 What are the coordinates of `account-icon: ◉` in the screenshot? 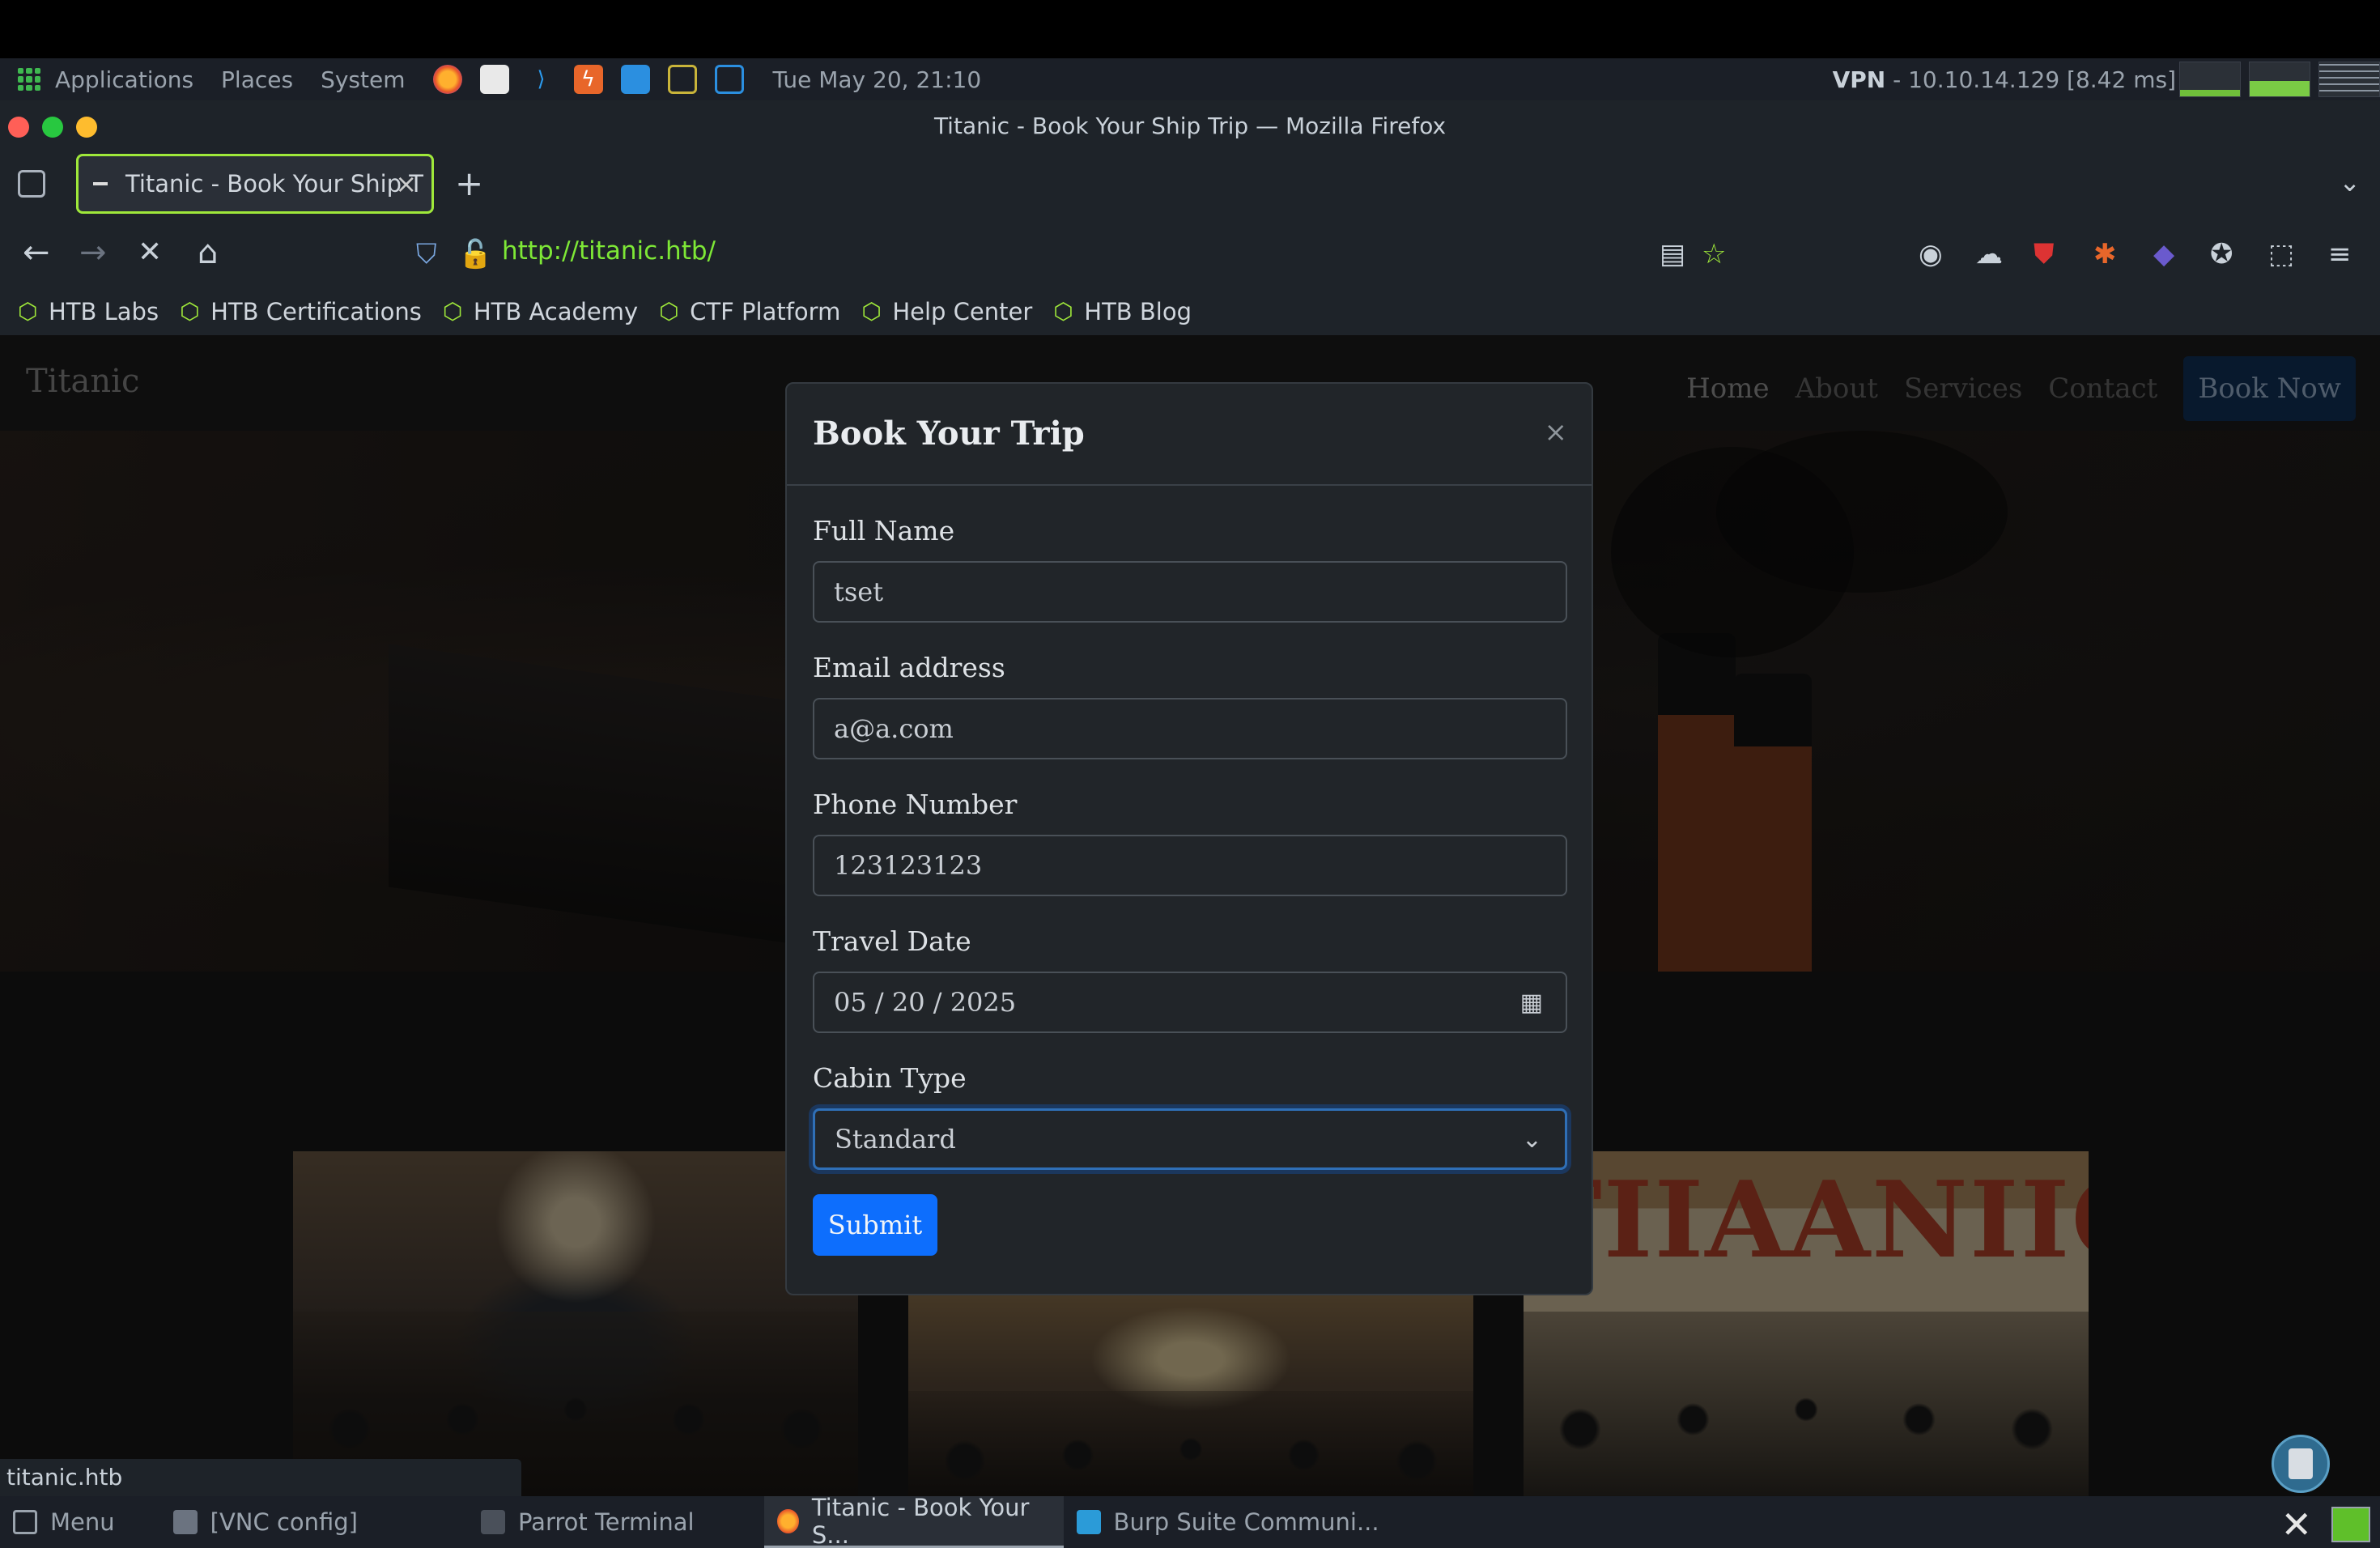 It's located at (1931, 254).